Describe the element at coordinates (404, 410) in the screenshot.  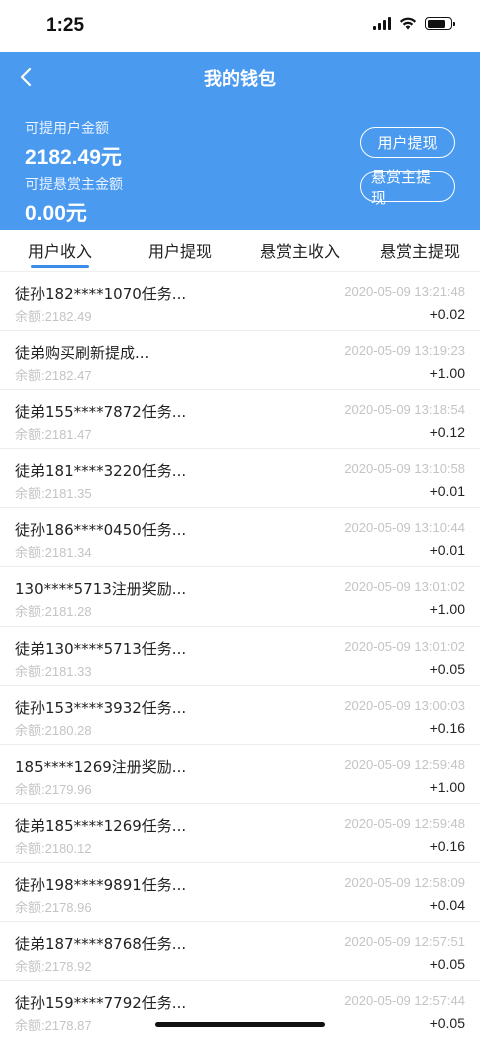
I see `transaction-time: 2020-05-09 13:18:54` at that location.